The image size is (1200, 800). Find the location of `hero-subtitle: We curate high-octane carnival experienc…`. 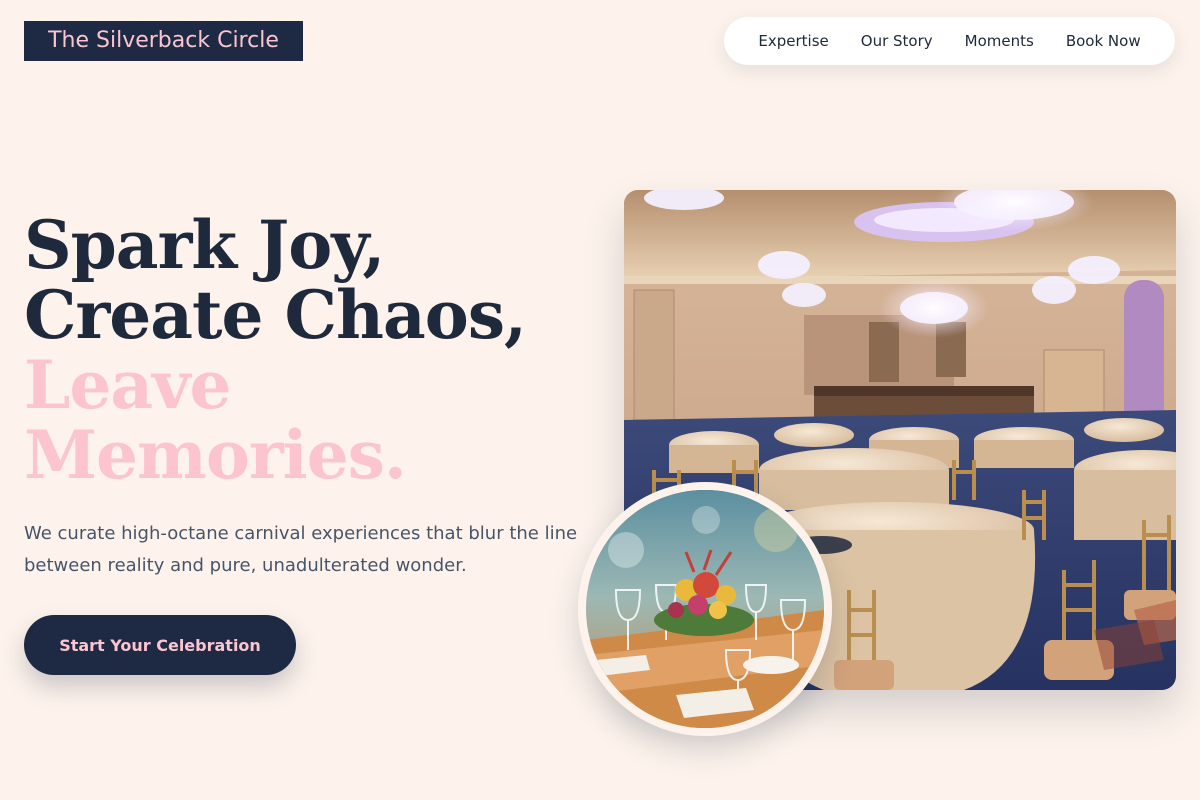

hero-subtitle: We curate high-octane carnival experienc… is located at coordinates (301, 549).